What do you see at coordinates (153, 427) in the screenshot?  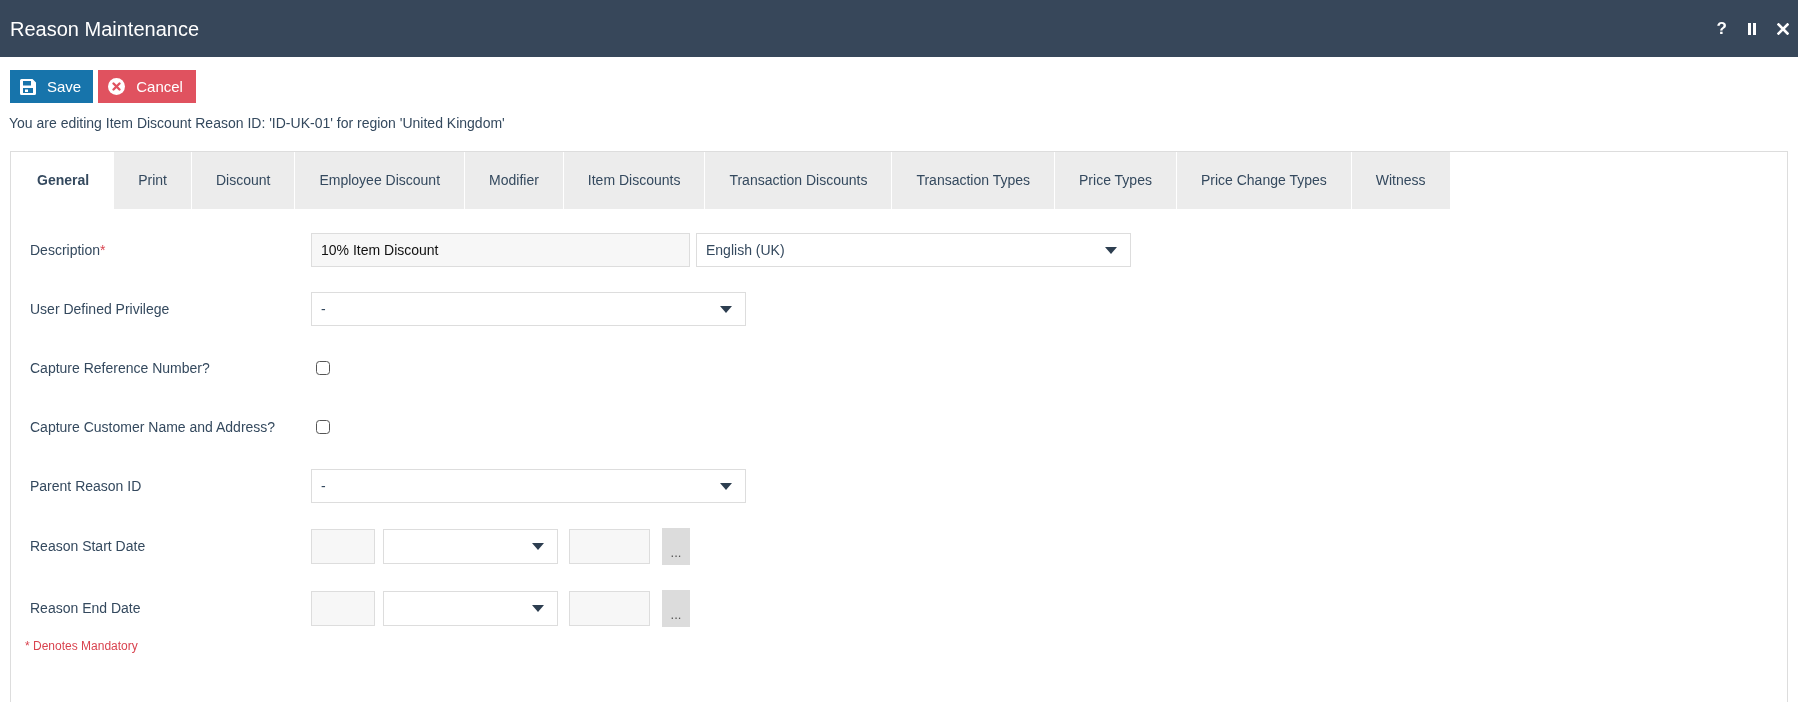 I see `field-label: Capture Customer Name and Address?` at bounding box center [153, 427].